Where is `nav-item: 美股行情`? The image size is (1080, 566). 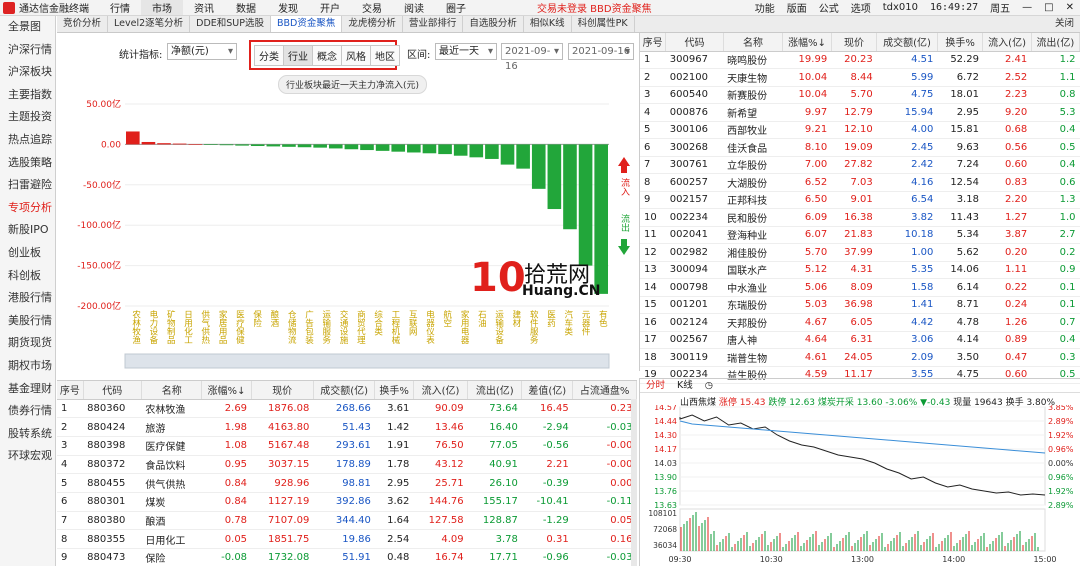 nav-item: 美股行情 is located at coordinates (27, 321).